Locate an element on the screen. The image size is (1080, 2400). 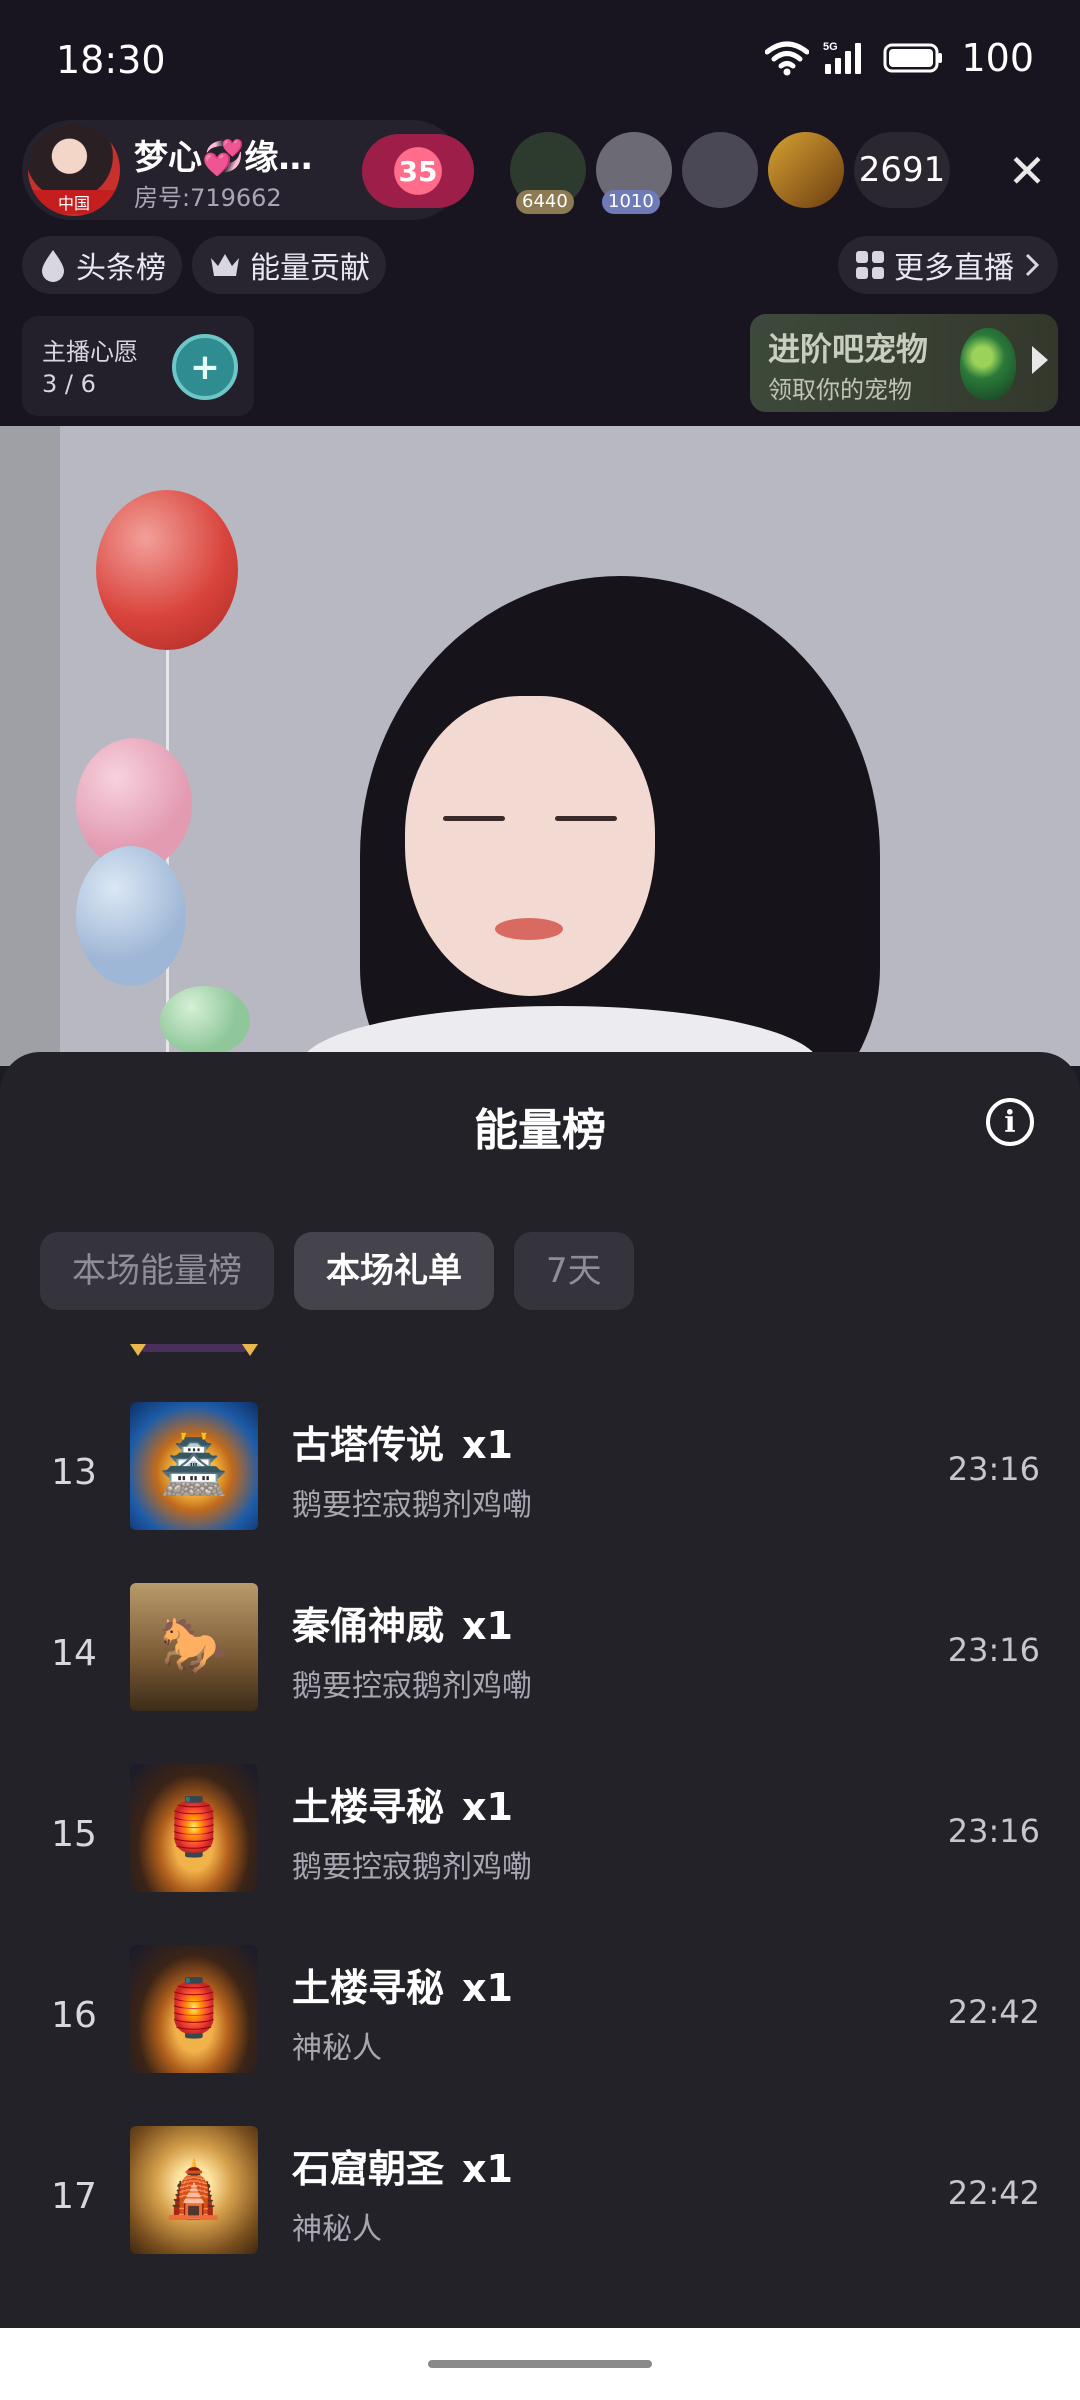
viewer-avatar: 6440 is located at coordinates (548, 173).